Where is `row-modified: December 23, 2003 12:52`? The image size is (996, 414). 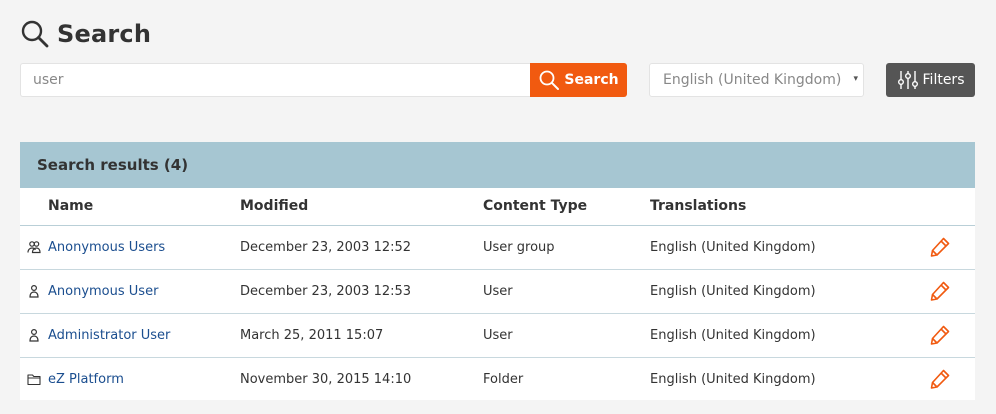
row-modified: December 23, 2003 12:52 is located at coordinates (326, 247).